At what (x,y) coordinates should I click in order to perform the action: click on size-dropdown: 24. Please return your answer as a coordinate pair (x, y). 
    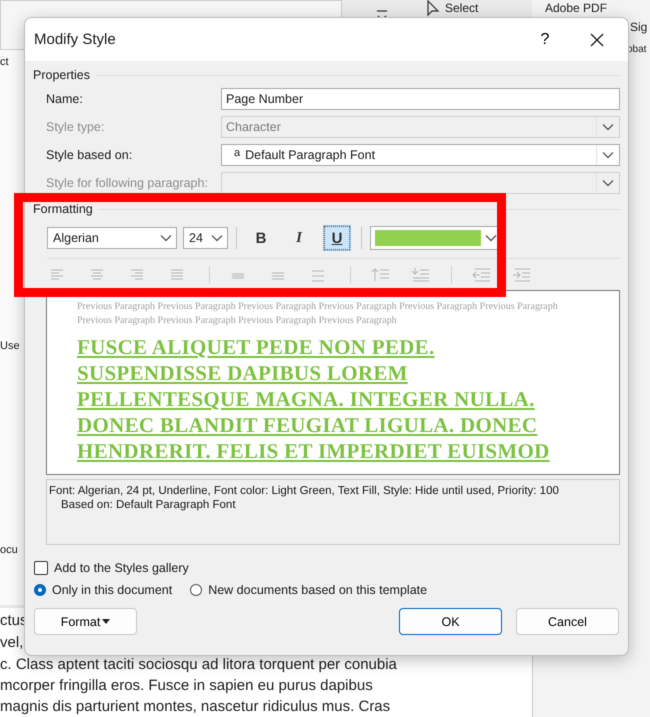
    Looking at the image, I should click on (205, 238).